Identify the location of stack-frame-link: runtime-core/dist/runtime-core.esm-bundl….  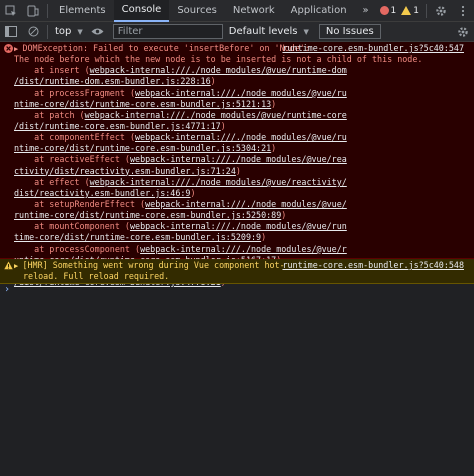
(147, 215).